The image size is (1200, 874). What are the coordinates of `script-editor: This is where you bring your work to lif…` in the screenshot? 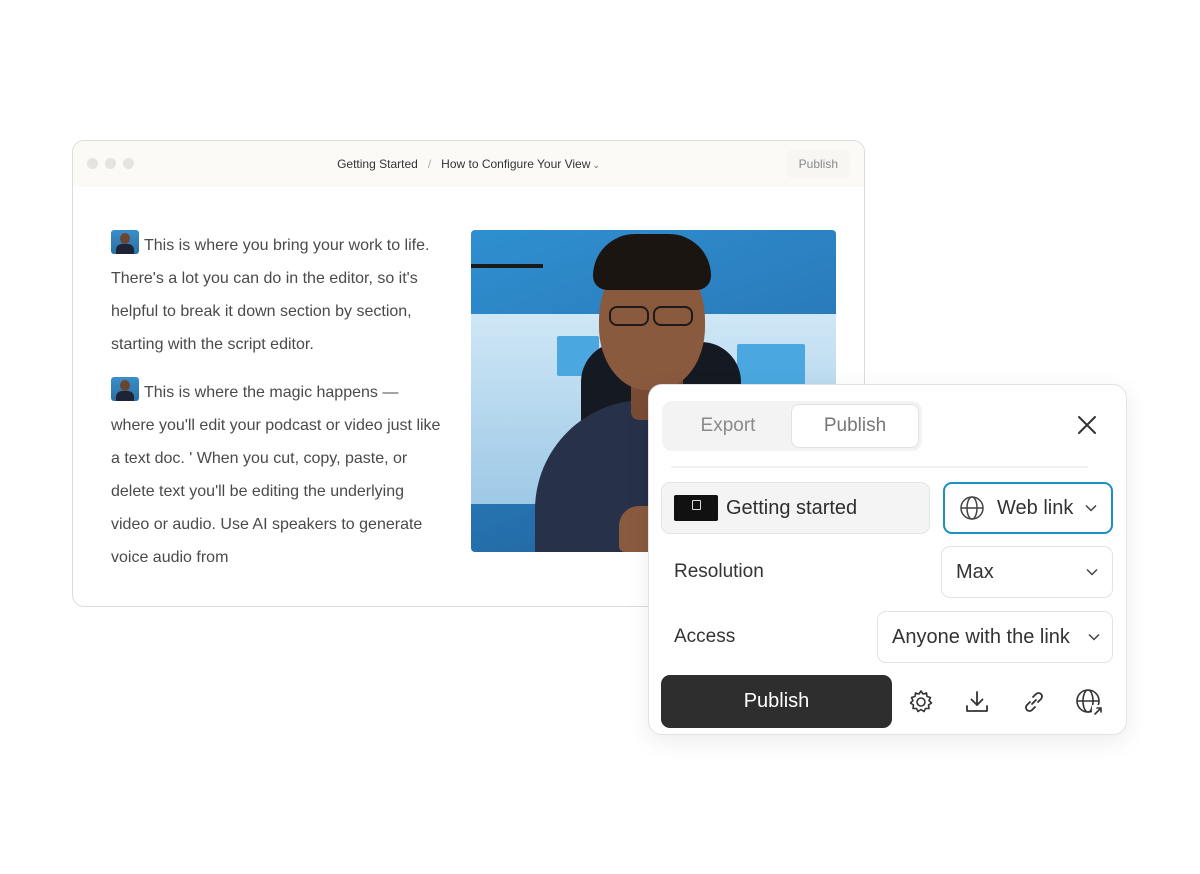 It's located at (276, 401).